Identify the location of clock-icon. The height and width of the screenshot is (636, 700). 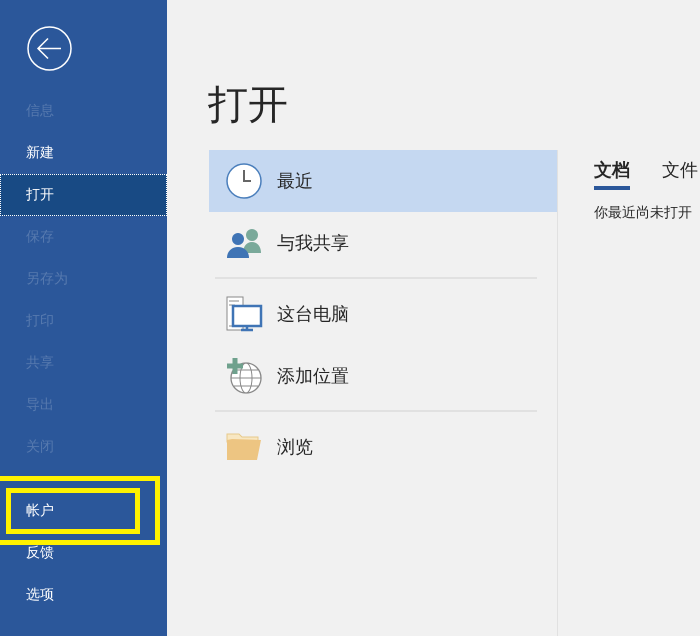
(244, 181).